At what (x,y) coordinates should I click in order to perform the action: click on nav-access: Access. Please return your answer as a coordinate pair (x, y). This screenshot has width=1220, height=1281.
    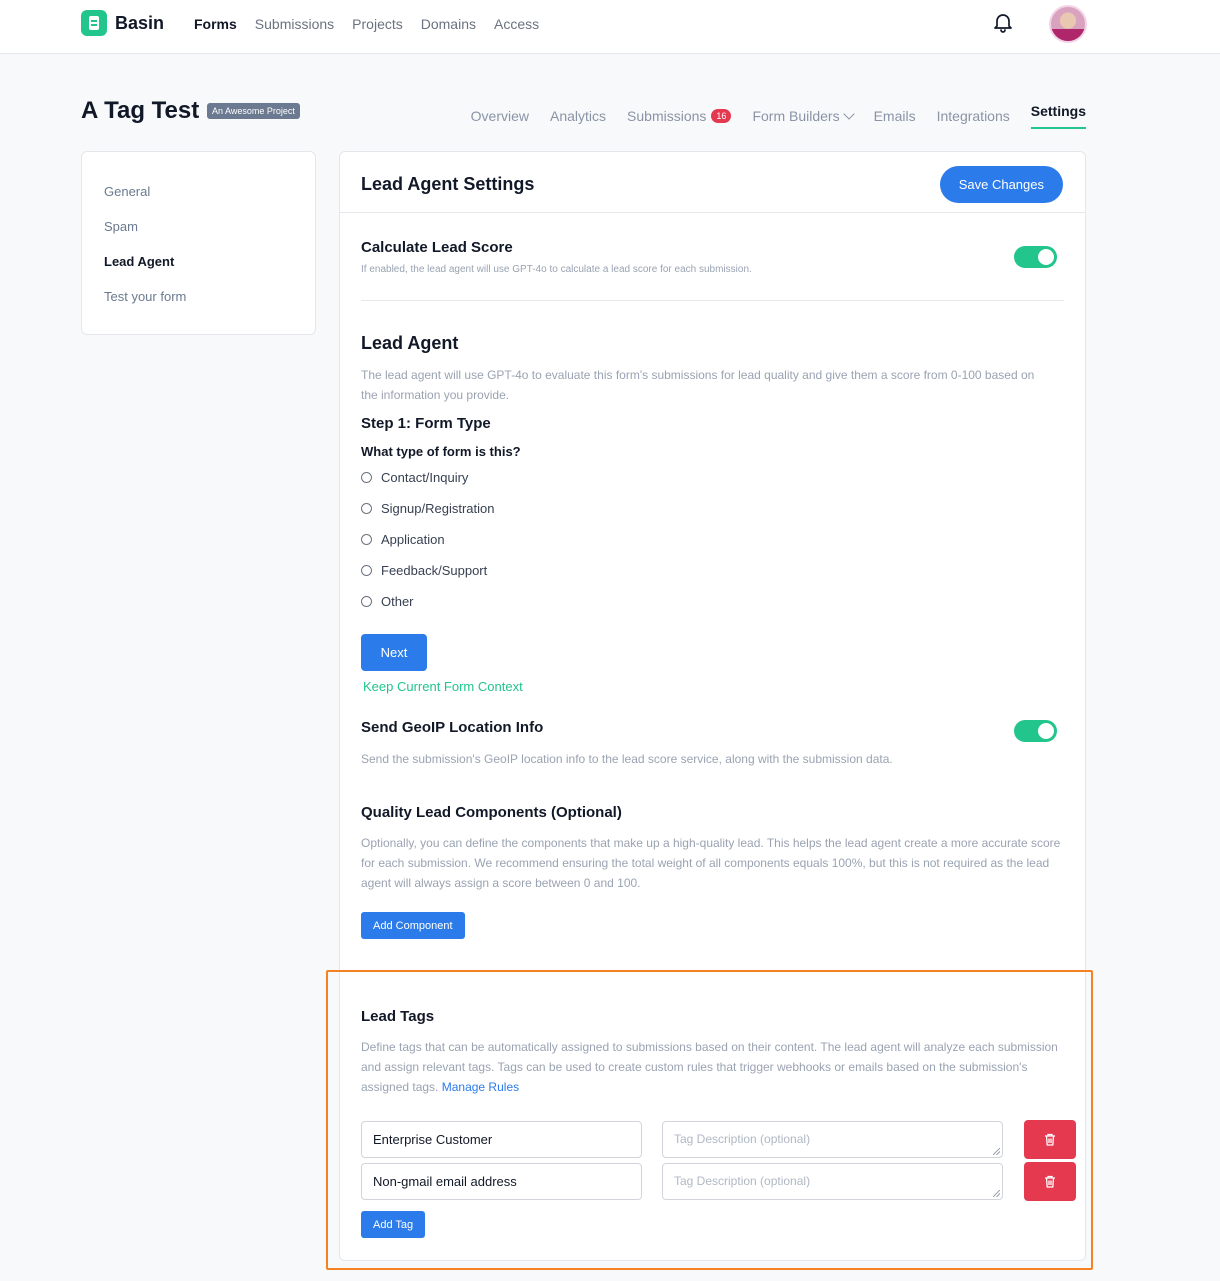
    Looking at the image, I should click on (516, 24).